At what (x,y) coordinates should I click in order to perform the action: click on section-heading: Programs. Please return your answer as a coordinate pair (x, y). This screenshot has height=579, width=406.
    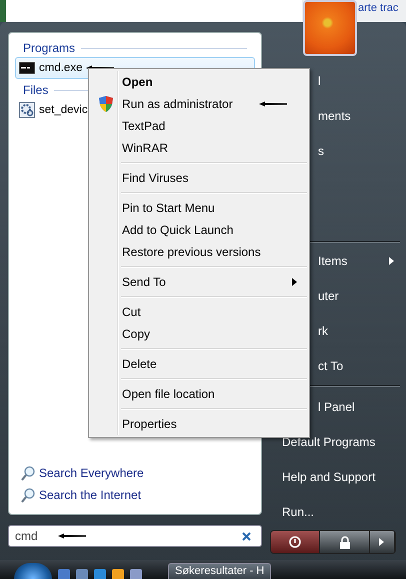
    Looking at the image, I should click on (49, 48).